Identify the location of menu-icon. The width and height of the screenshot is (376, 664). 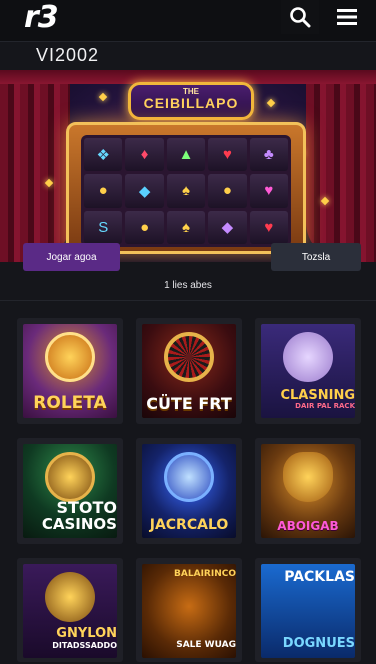
(347, 17).